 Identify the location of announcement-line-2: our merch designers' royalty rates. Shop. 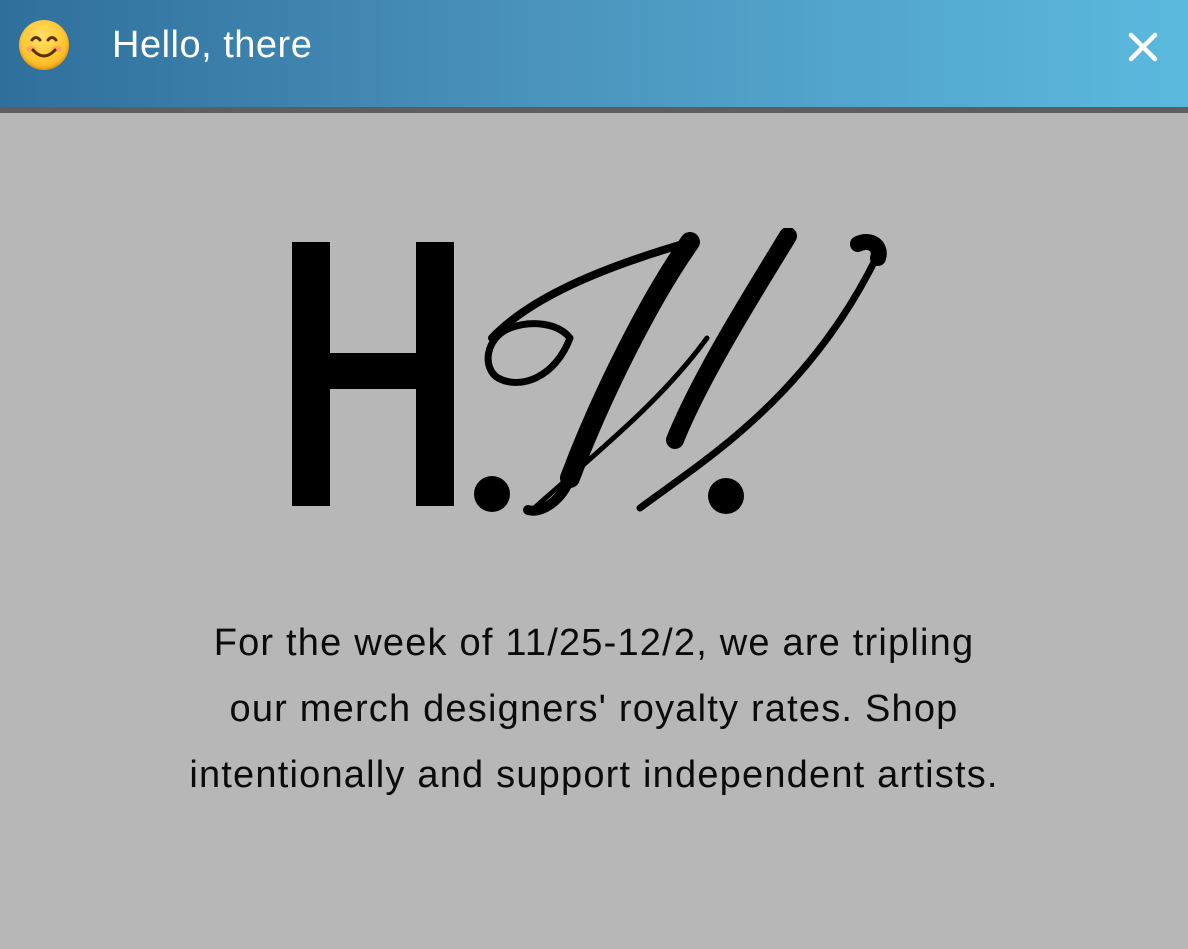
(594, 709).